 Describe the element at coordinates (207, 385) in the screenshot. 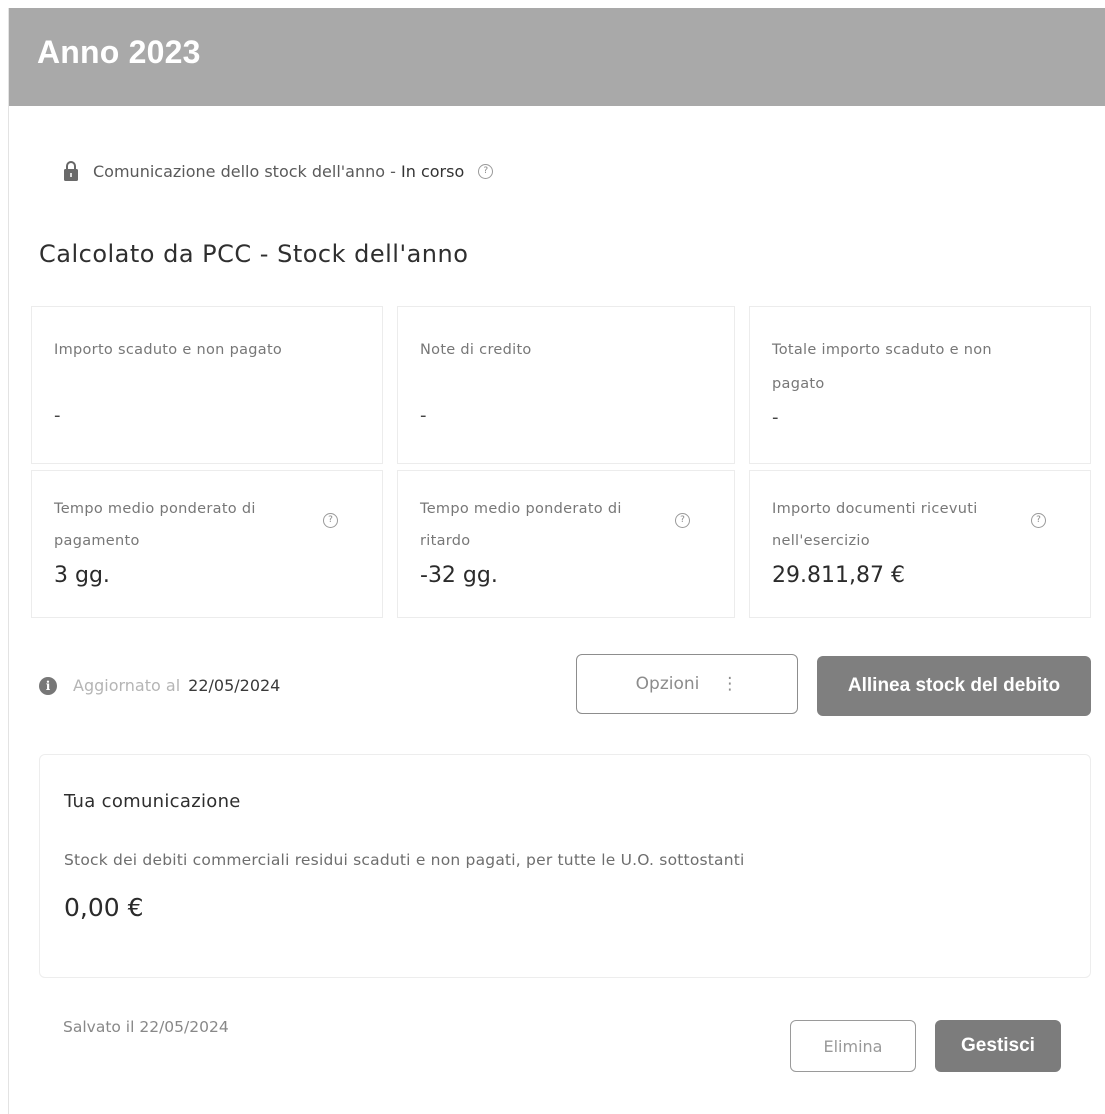

I see `card-importo-scaduto: Importo scaduto e non pagato -` at that location.